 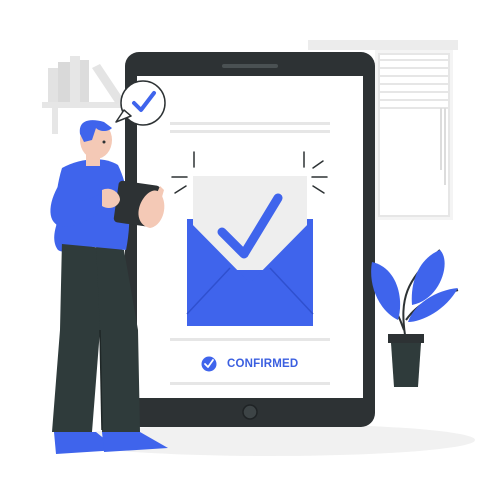 I want to click on home-button-icon, so click(x=250, y=412).